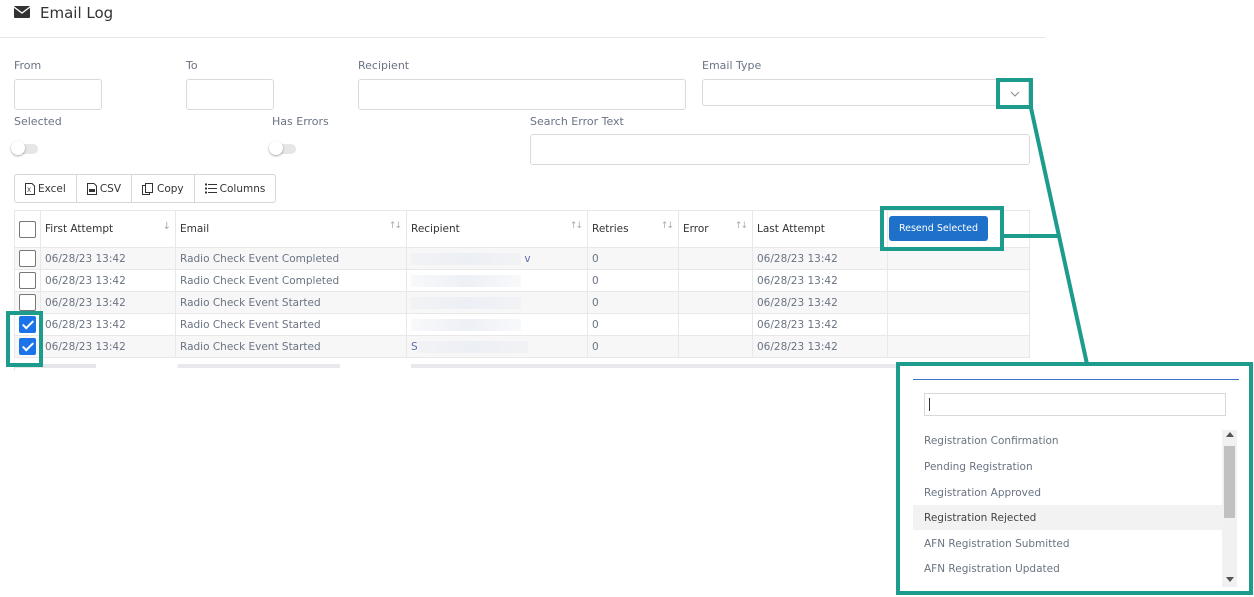 This screenshot has width=1254, height=597. I want to click on scroll-down-arrow-icon, so click(1230, 579).